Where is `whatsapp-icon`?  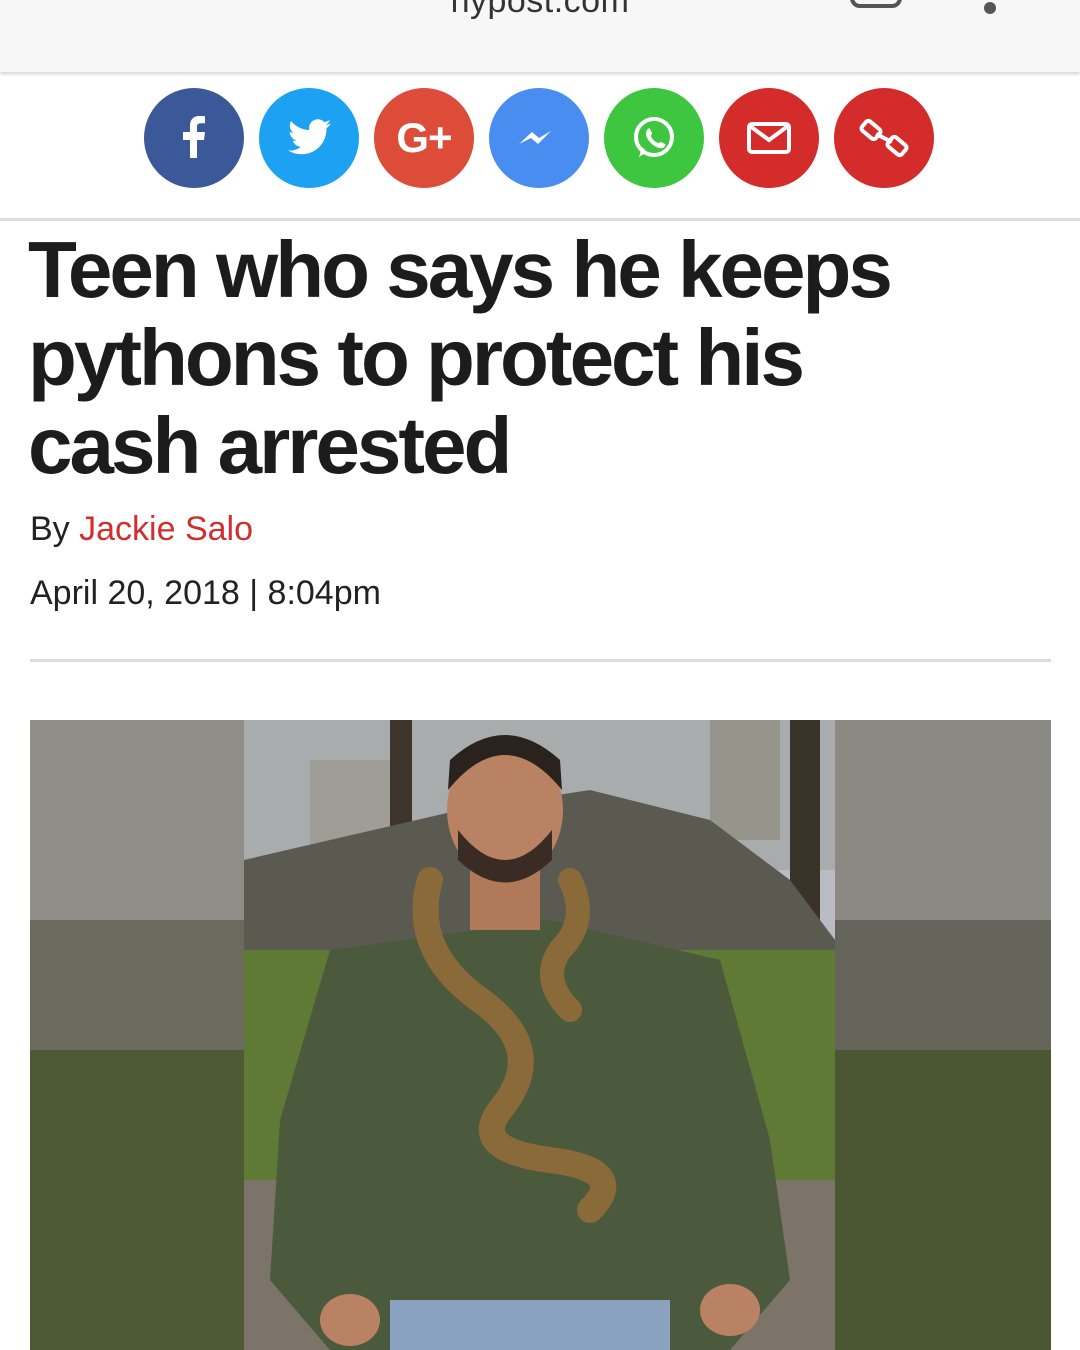 whatsapp-icon is located at coordinates (654, 137).